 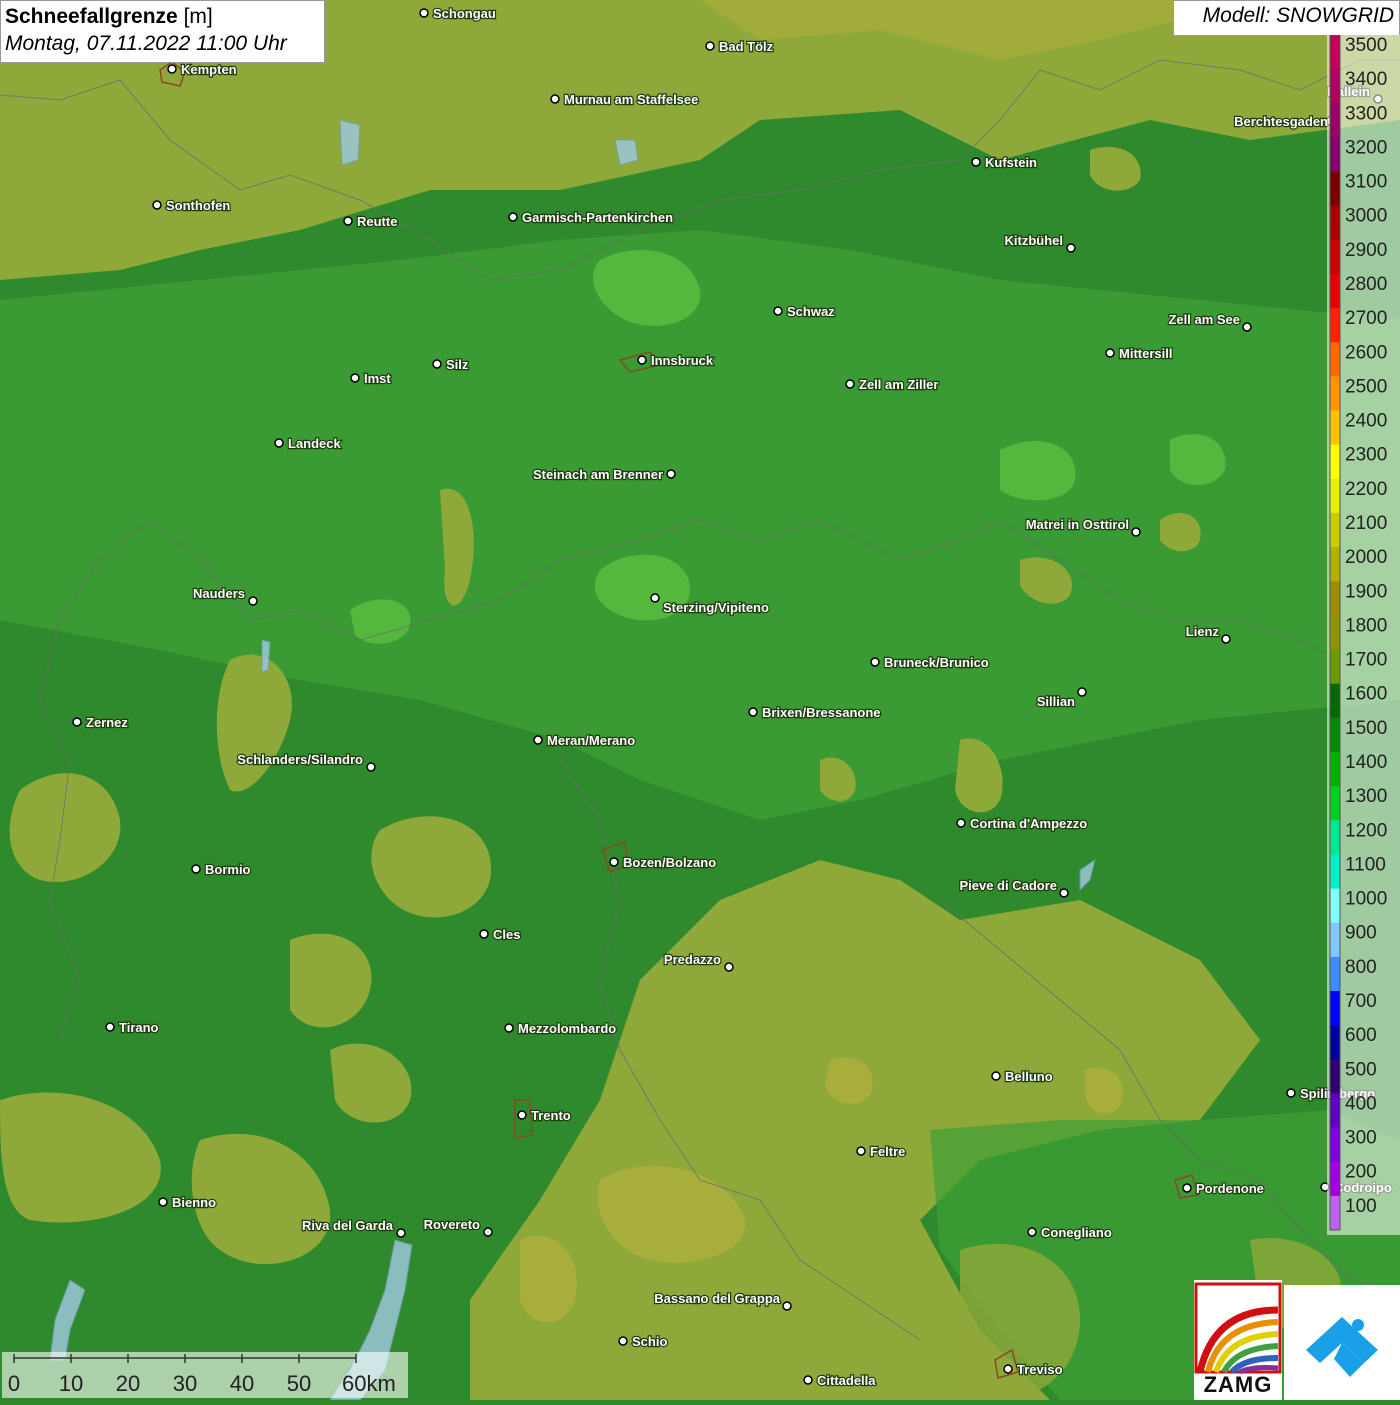 I want to click on legend-value: 600, so click(x=1361, y=1035).